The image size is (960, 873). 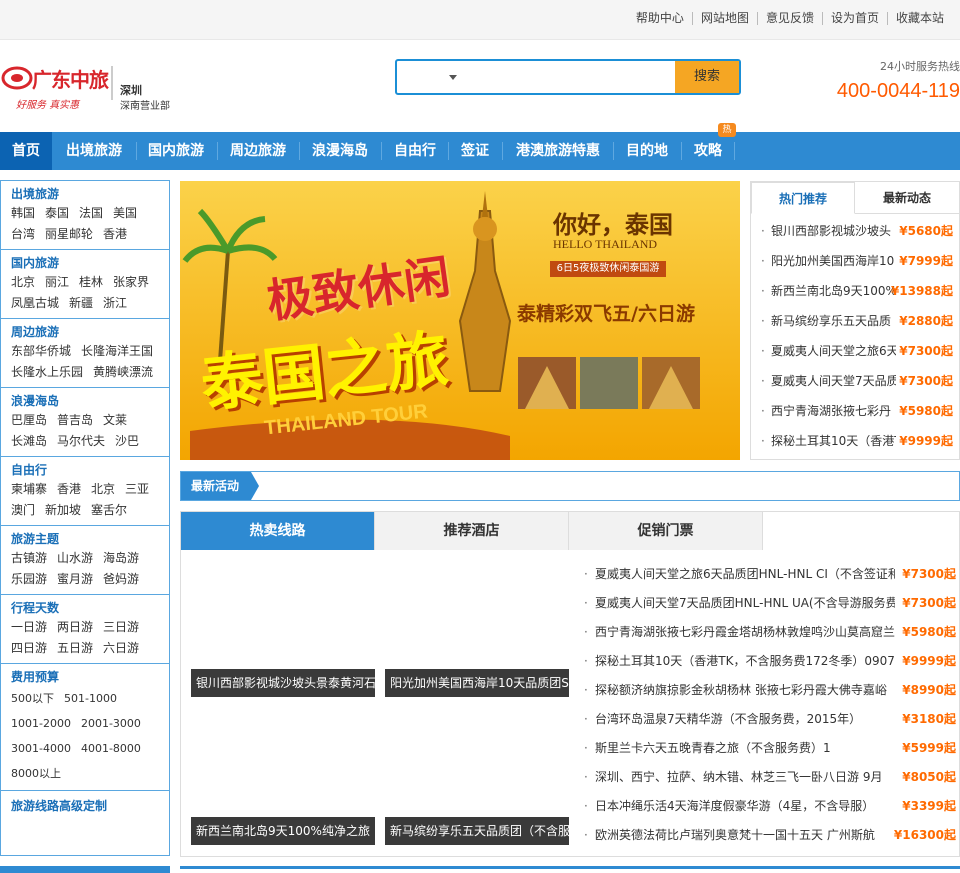 What do you see at coordinates (121, 627) in the screenshot?
I see `sidebar-link: 三日游` at bounding box center [121, 627].